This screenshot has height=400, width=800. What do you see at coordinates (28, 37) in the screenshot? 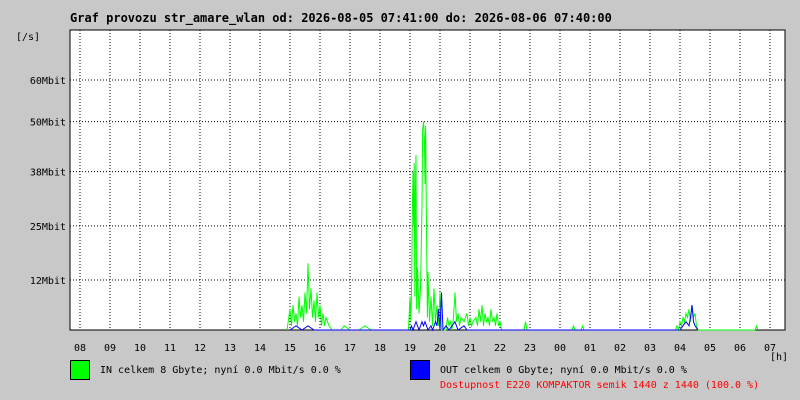
I see `y-axis-label: [/s]` at bounding box center [28, 37].